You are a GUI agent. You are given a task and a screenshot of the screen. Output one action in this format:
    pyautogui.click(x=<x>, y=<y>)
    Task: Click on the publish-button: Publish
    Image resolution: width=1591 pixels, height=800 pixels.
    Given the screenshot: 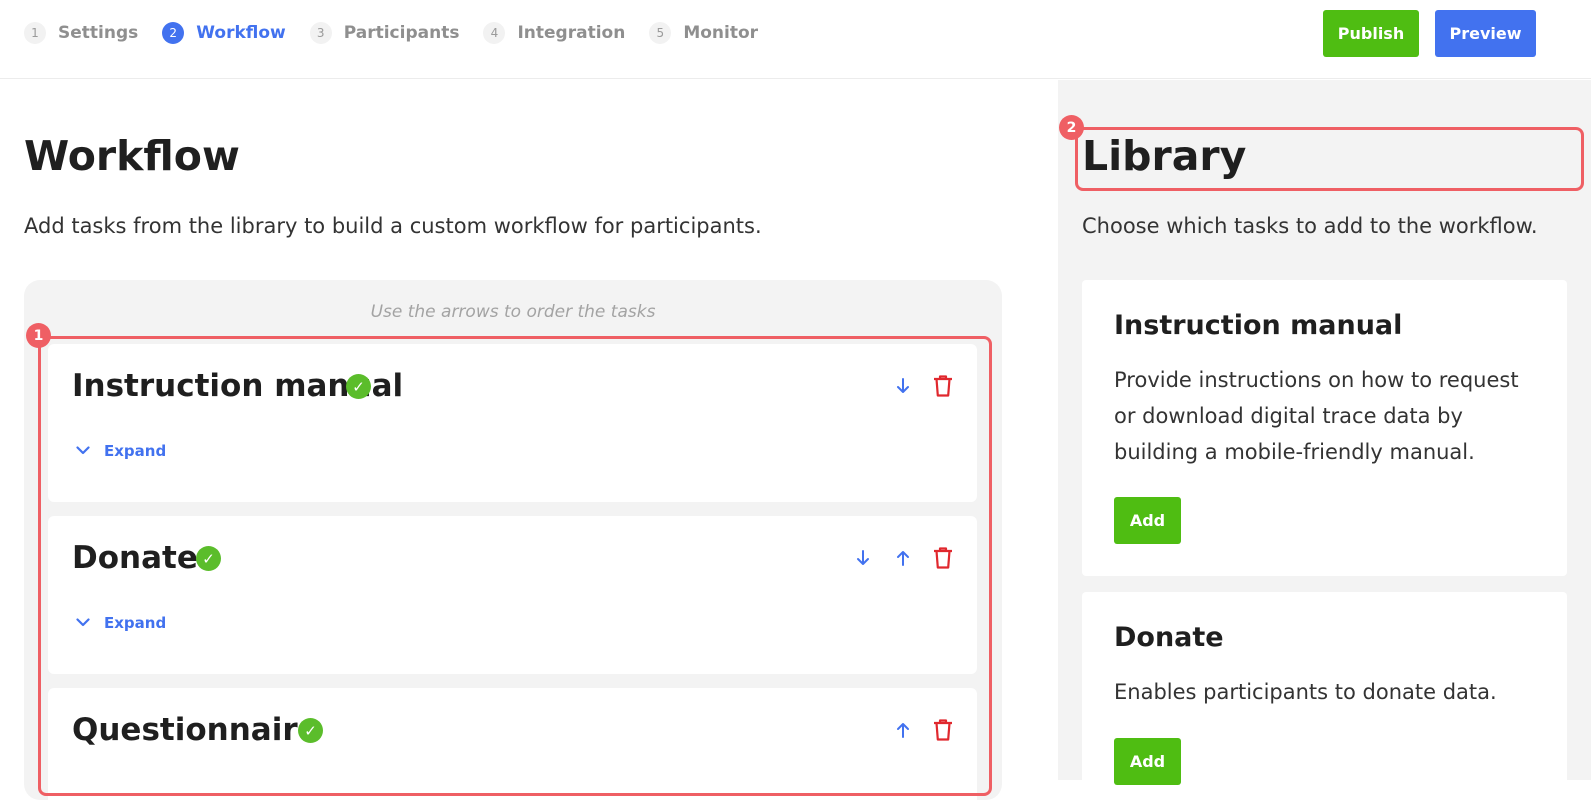 What is the action you would take?
    pyautogui.click(x=1371, y=33)
    